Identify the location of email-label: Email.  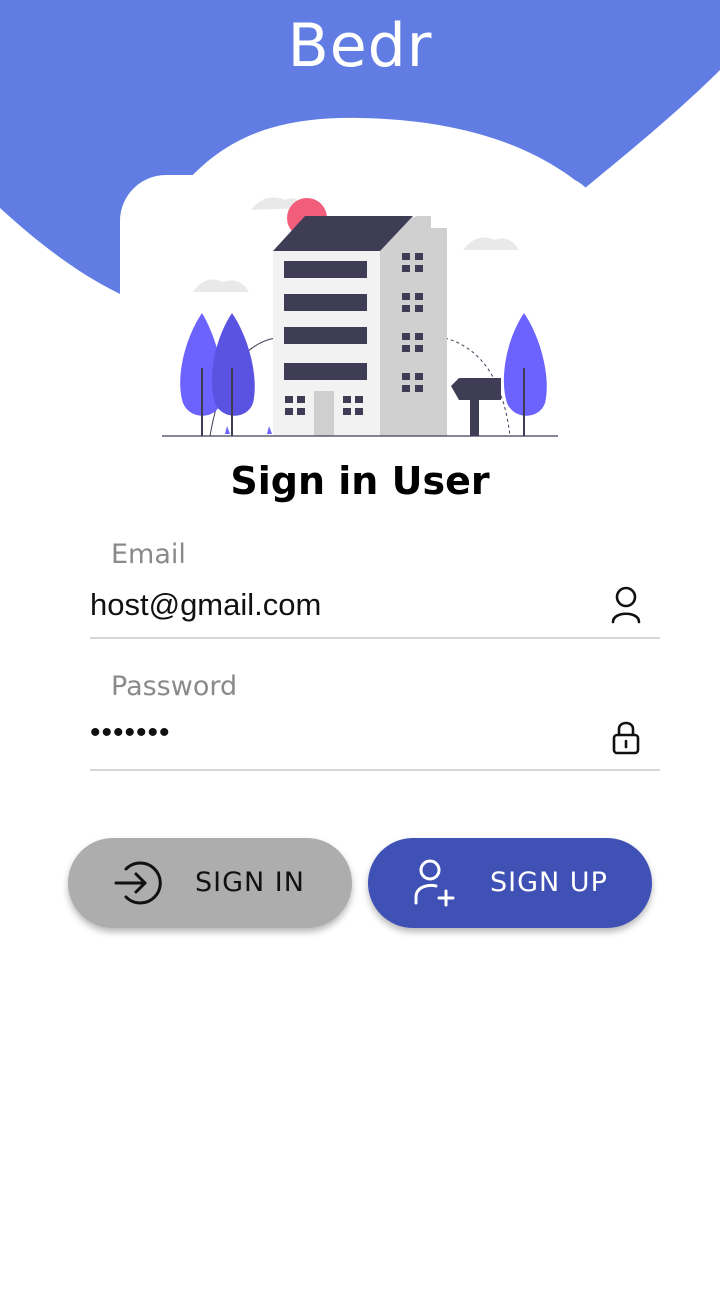
(148, 554).